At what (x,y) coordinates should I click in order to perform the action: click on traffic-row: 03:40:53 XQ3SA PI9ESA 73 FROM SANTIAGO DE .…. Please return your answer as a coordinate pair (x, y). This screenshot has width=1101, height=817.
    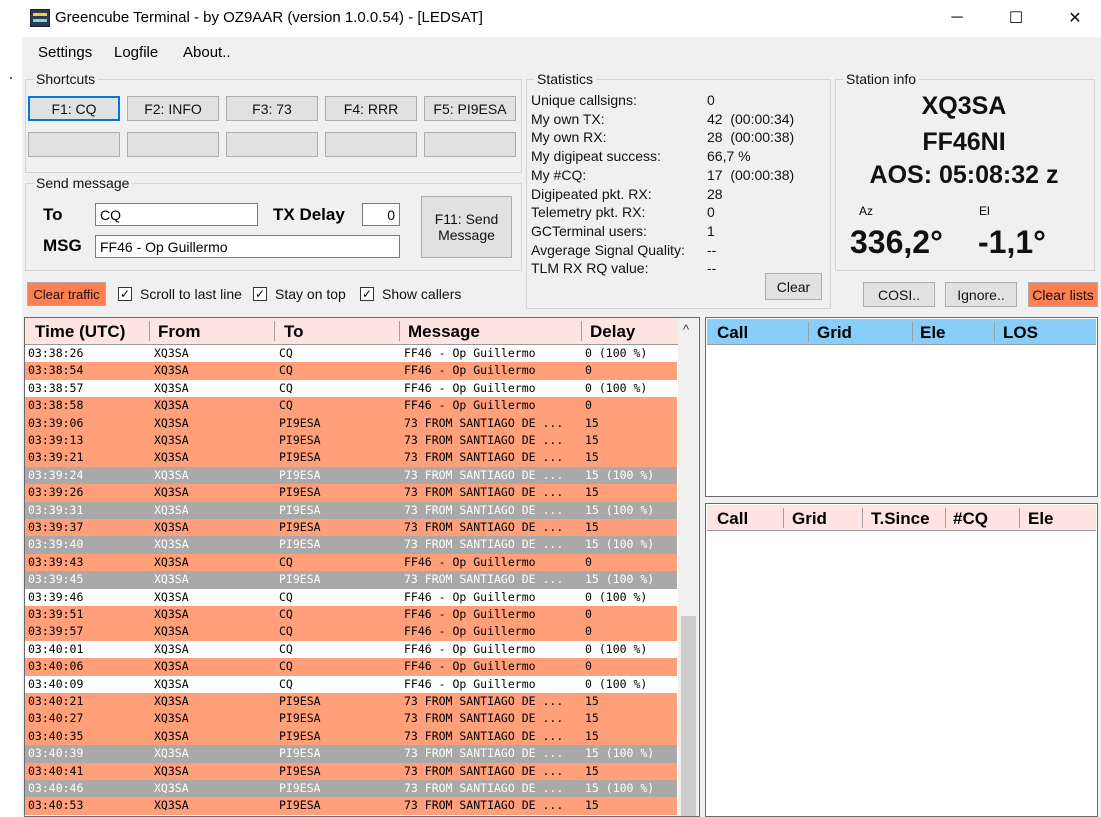
    Looking at the image, I should click on (351, 806).